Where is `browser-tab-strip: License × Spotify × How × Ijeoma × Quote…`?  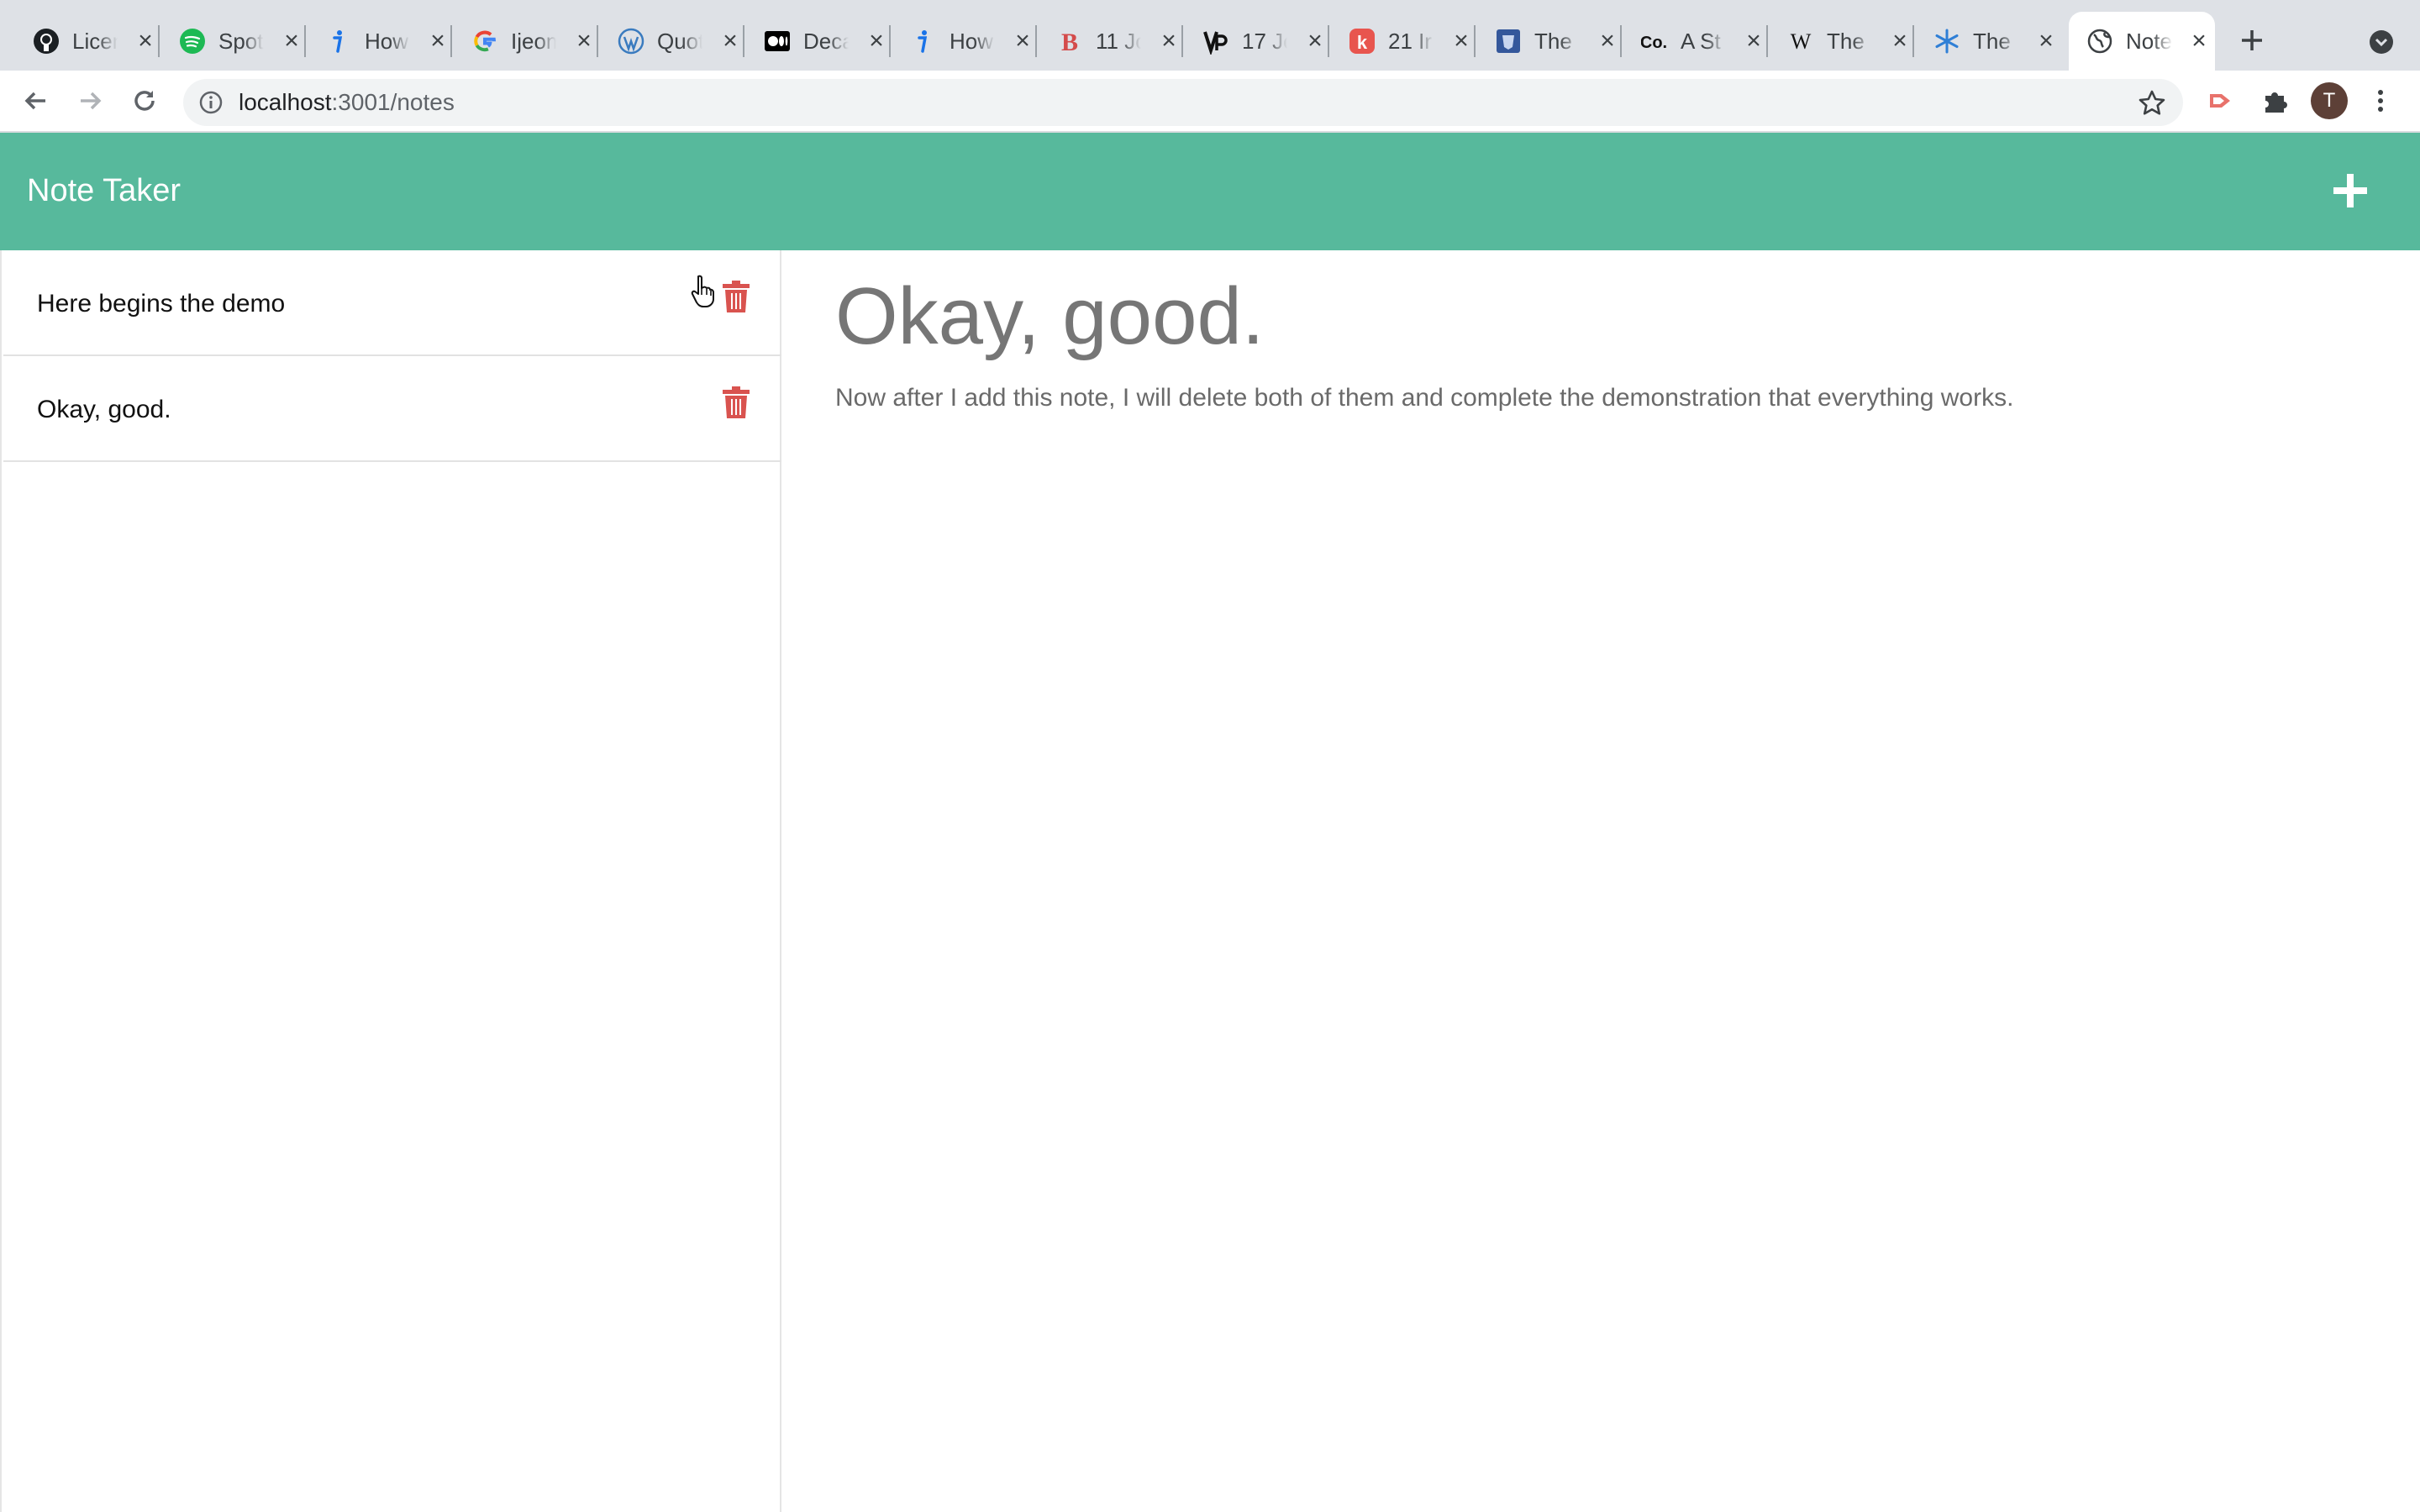
browser-tab-strip: License × Spotify × How × Ijeoma × Quote… is located at coordinates (1210, 35).